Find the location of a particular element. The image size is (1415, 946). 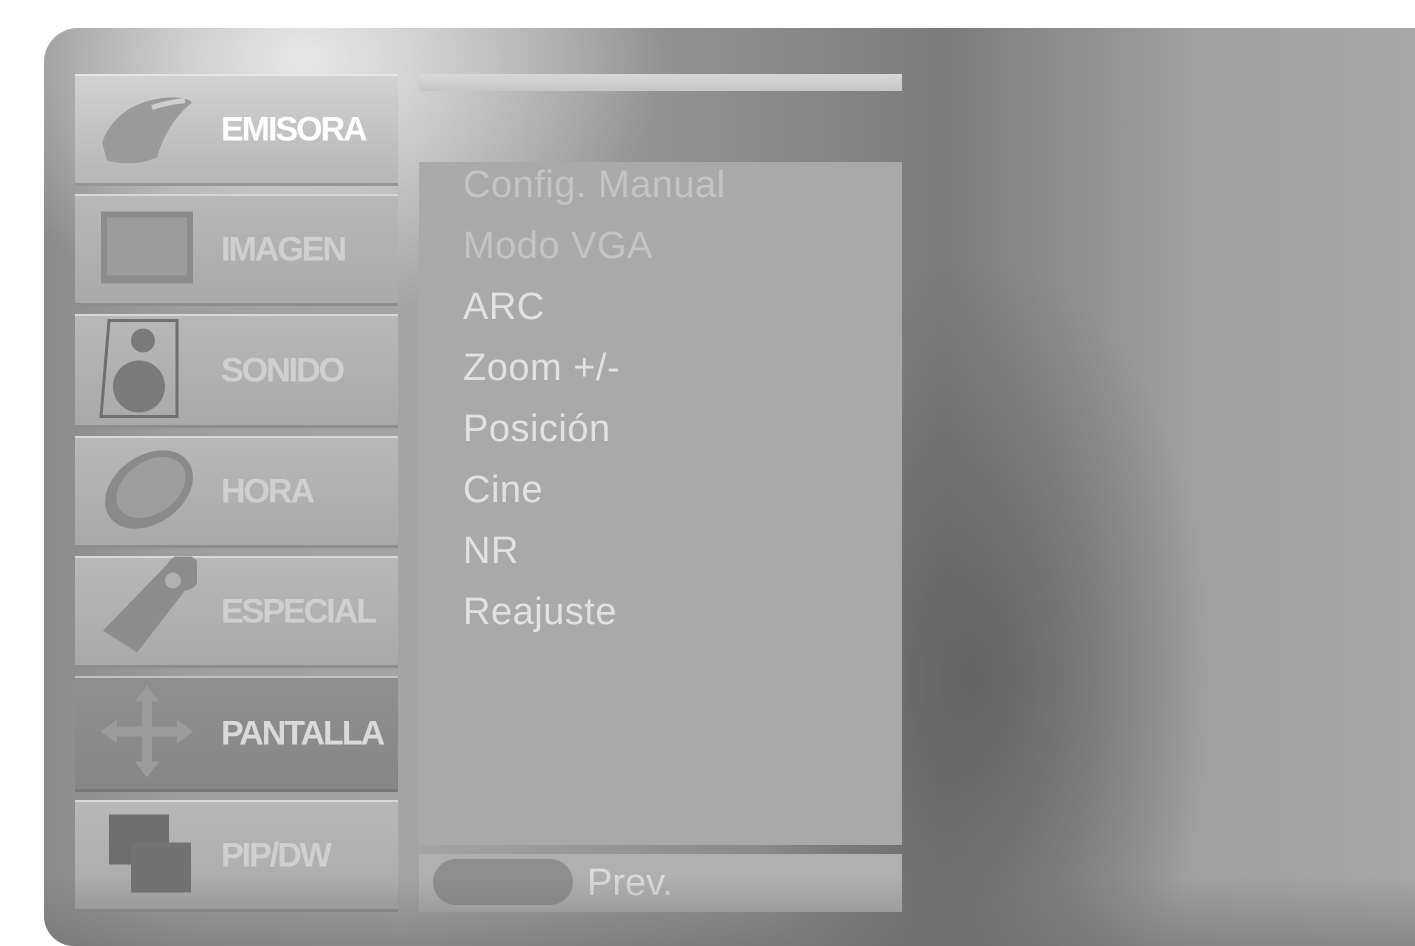

menu-item-pip-dw: PIP/DW is located at coordinates (236, 856).